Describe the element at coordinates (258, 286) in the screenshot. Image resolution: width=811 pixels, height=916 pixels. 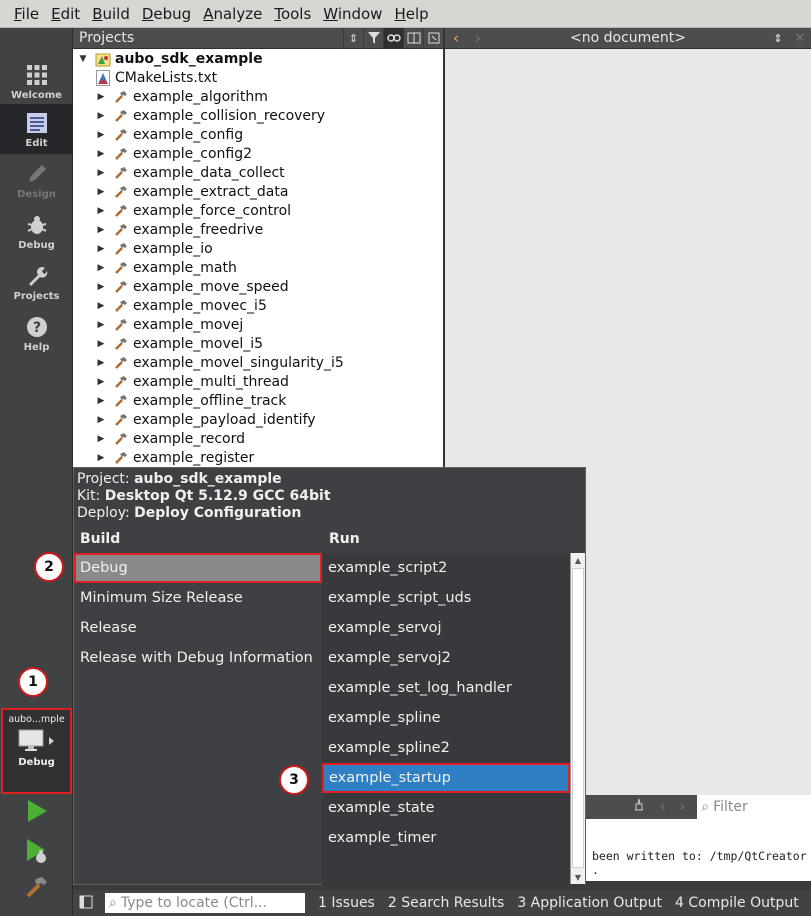
I see `tree-item: ▶ example_move_speed` at that location.